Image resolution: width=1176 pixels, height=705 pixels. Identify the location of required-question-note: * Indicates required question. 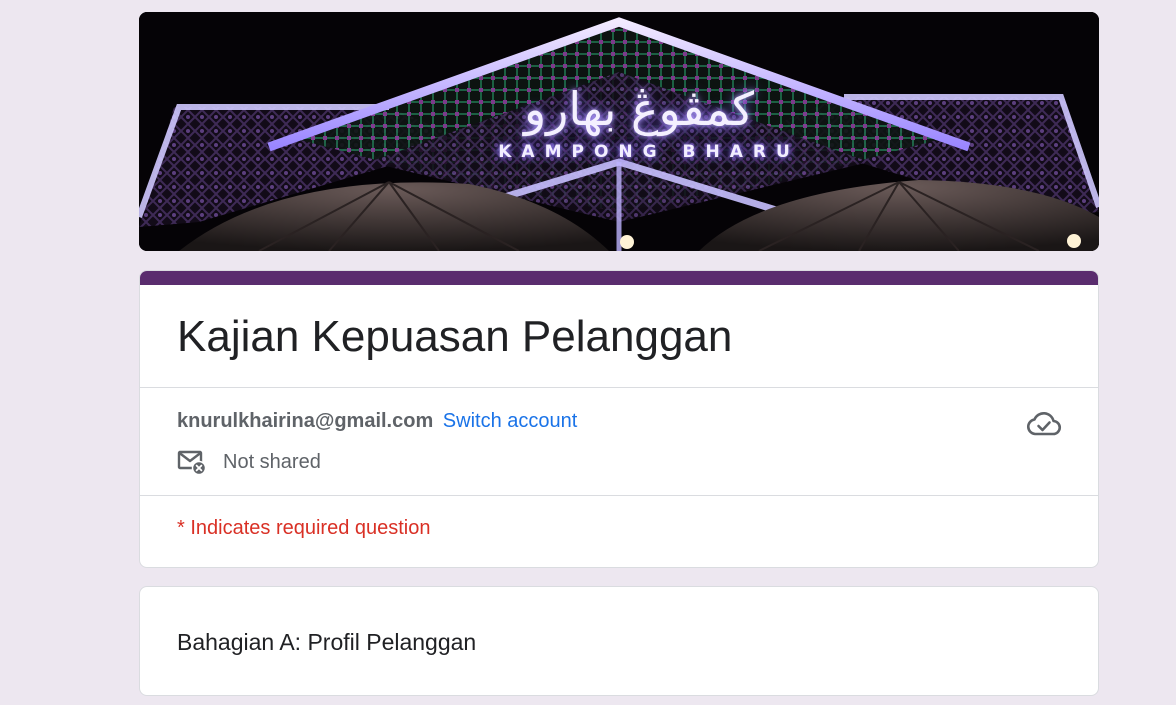
(304, 528).